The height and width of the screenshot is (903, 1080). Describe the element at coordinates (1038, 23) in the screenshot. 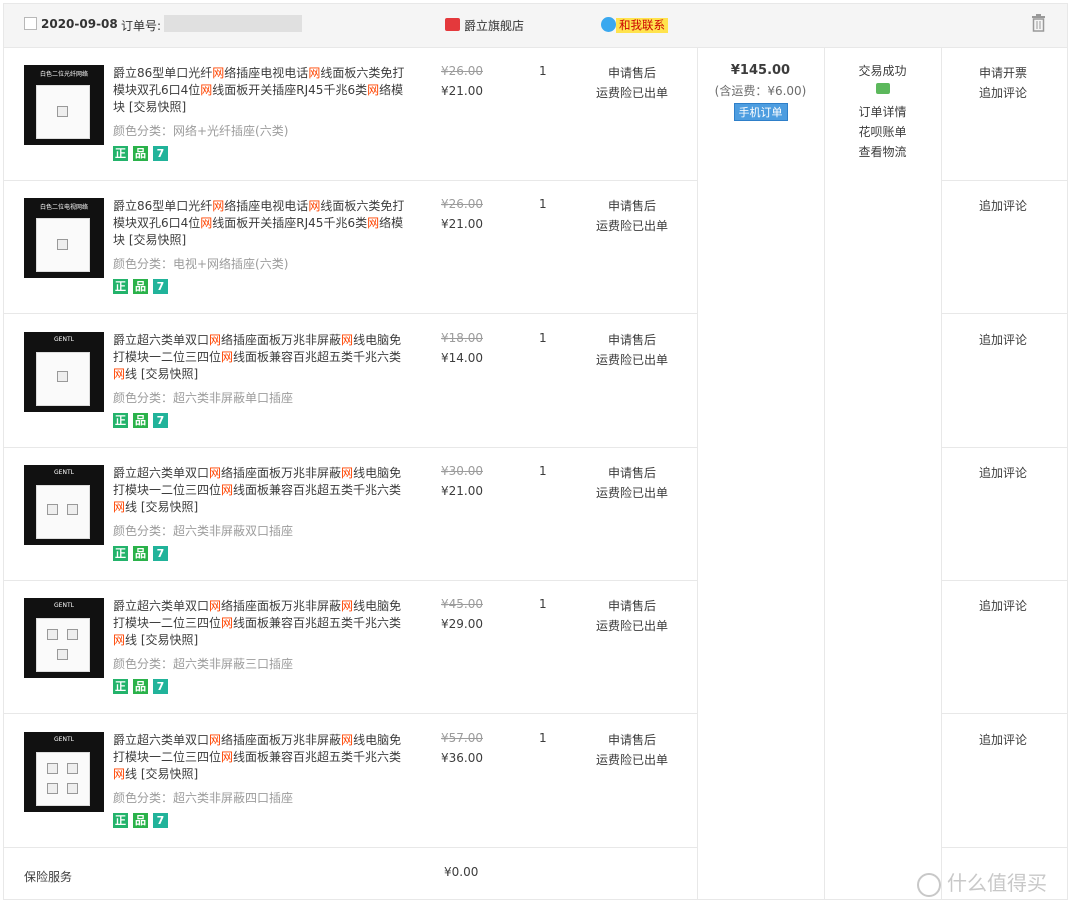

I see `trash-icon` at that location.